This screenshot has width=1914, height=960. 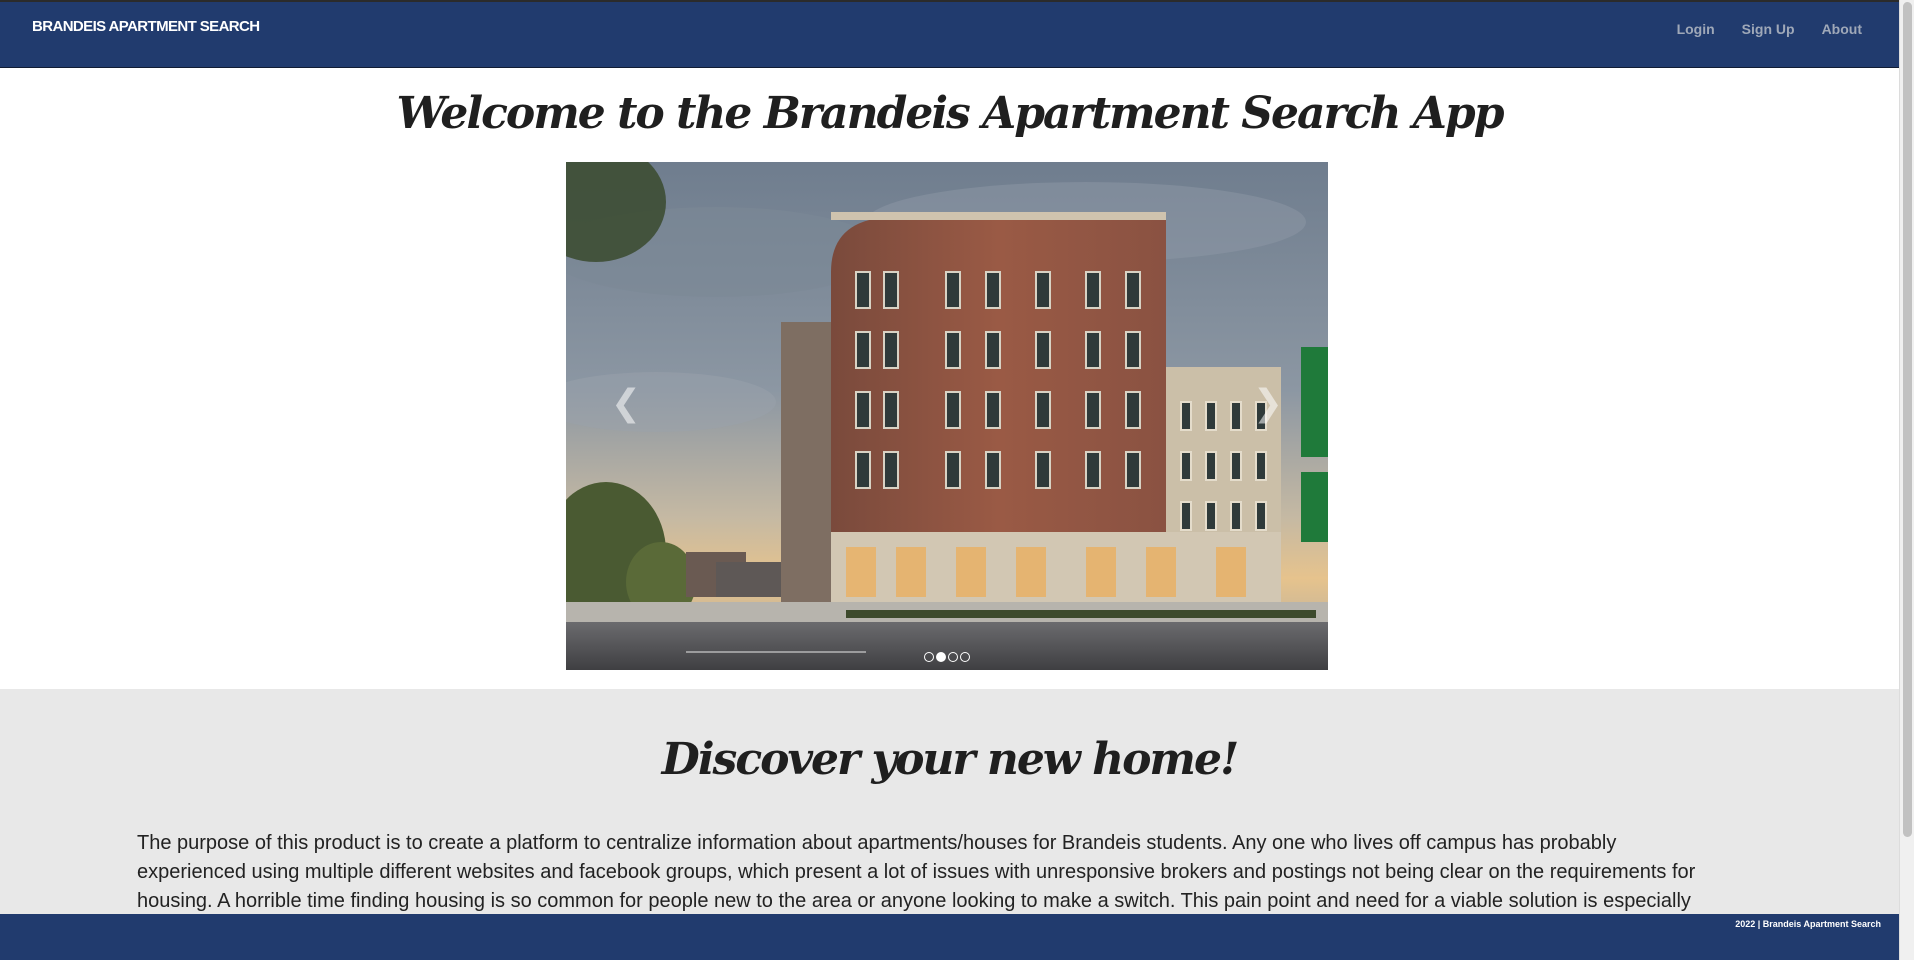 What do you see at coordinates (949, 937) in the screenshot?
I see `footer: 2022 | Brandeis Apartment Search` at bounding box center [949, 937].